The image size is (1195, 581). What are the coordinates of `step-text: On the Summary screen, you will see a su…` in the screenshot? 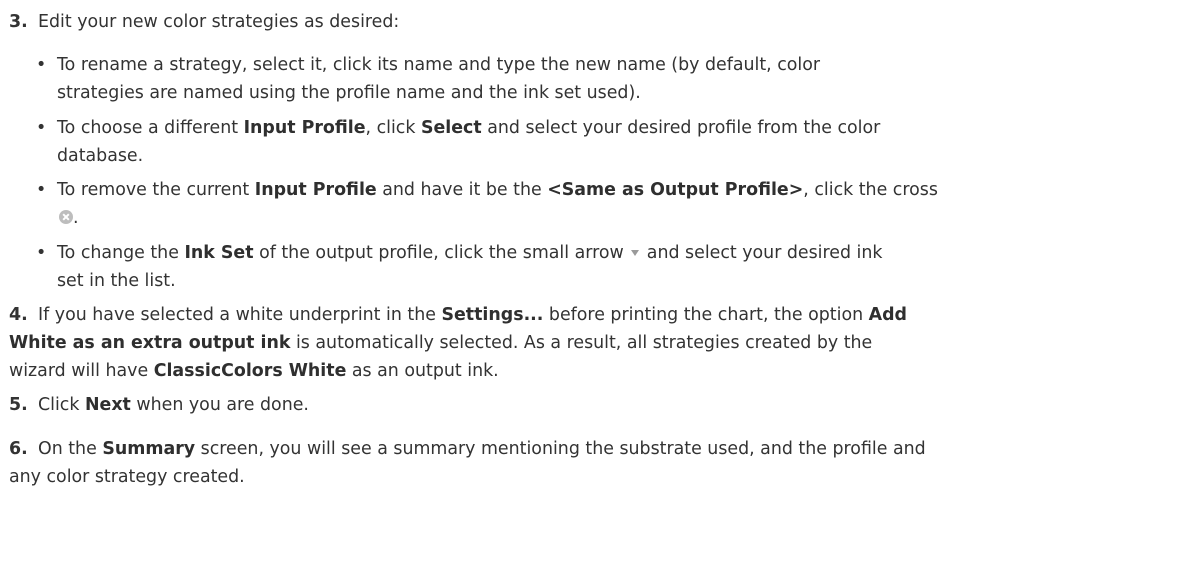 It's located at (599, 463).